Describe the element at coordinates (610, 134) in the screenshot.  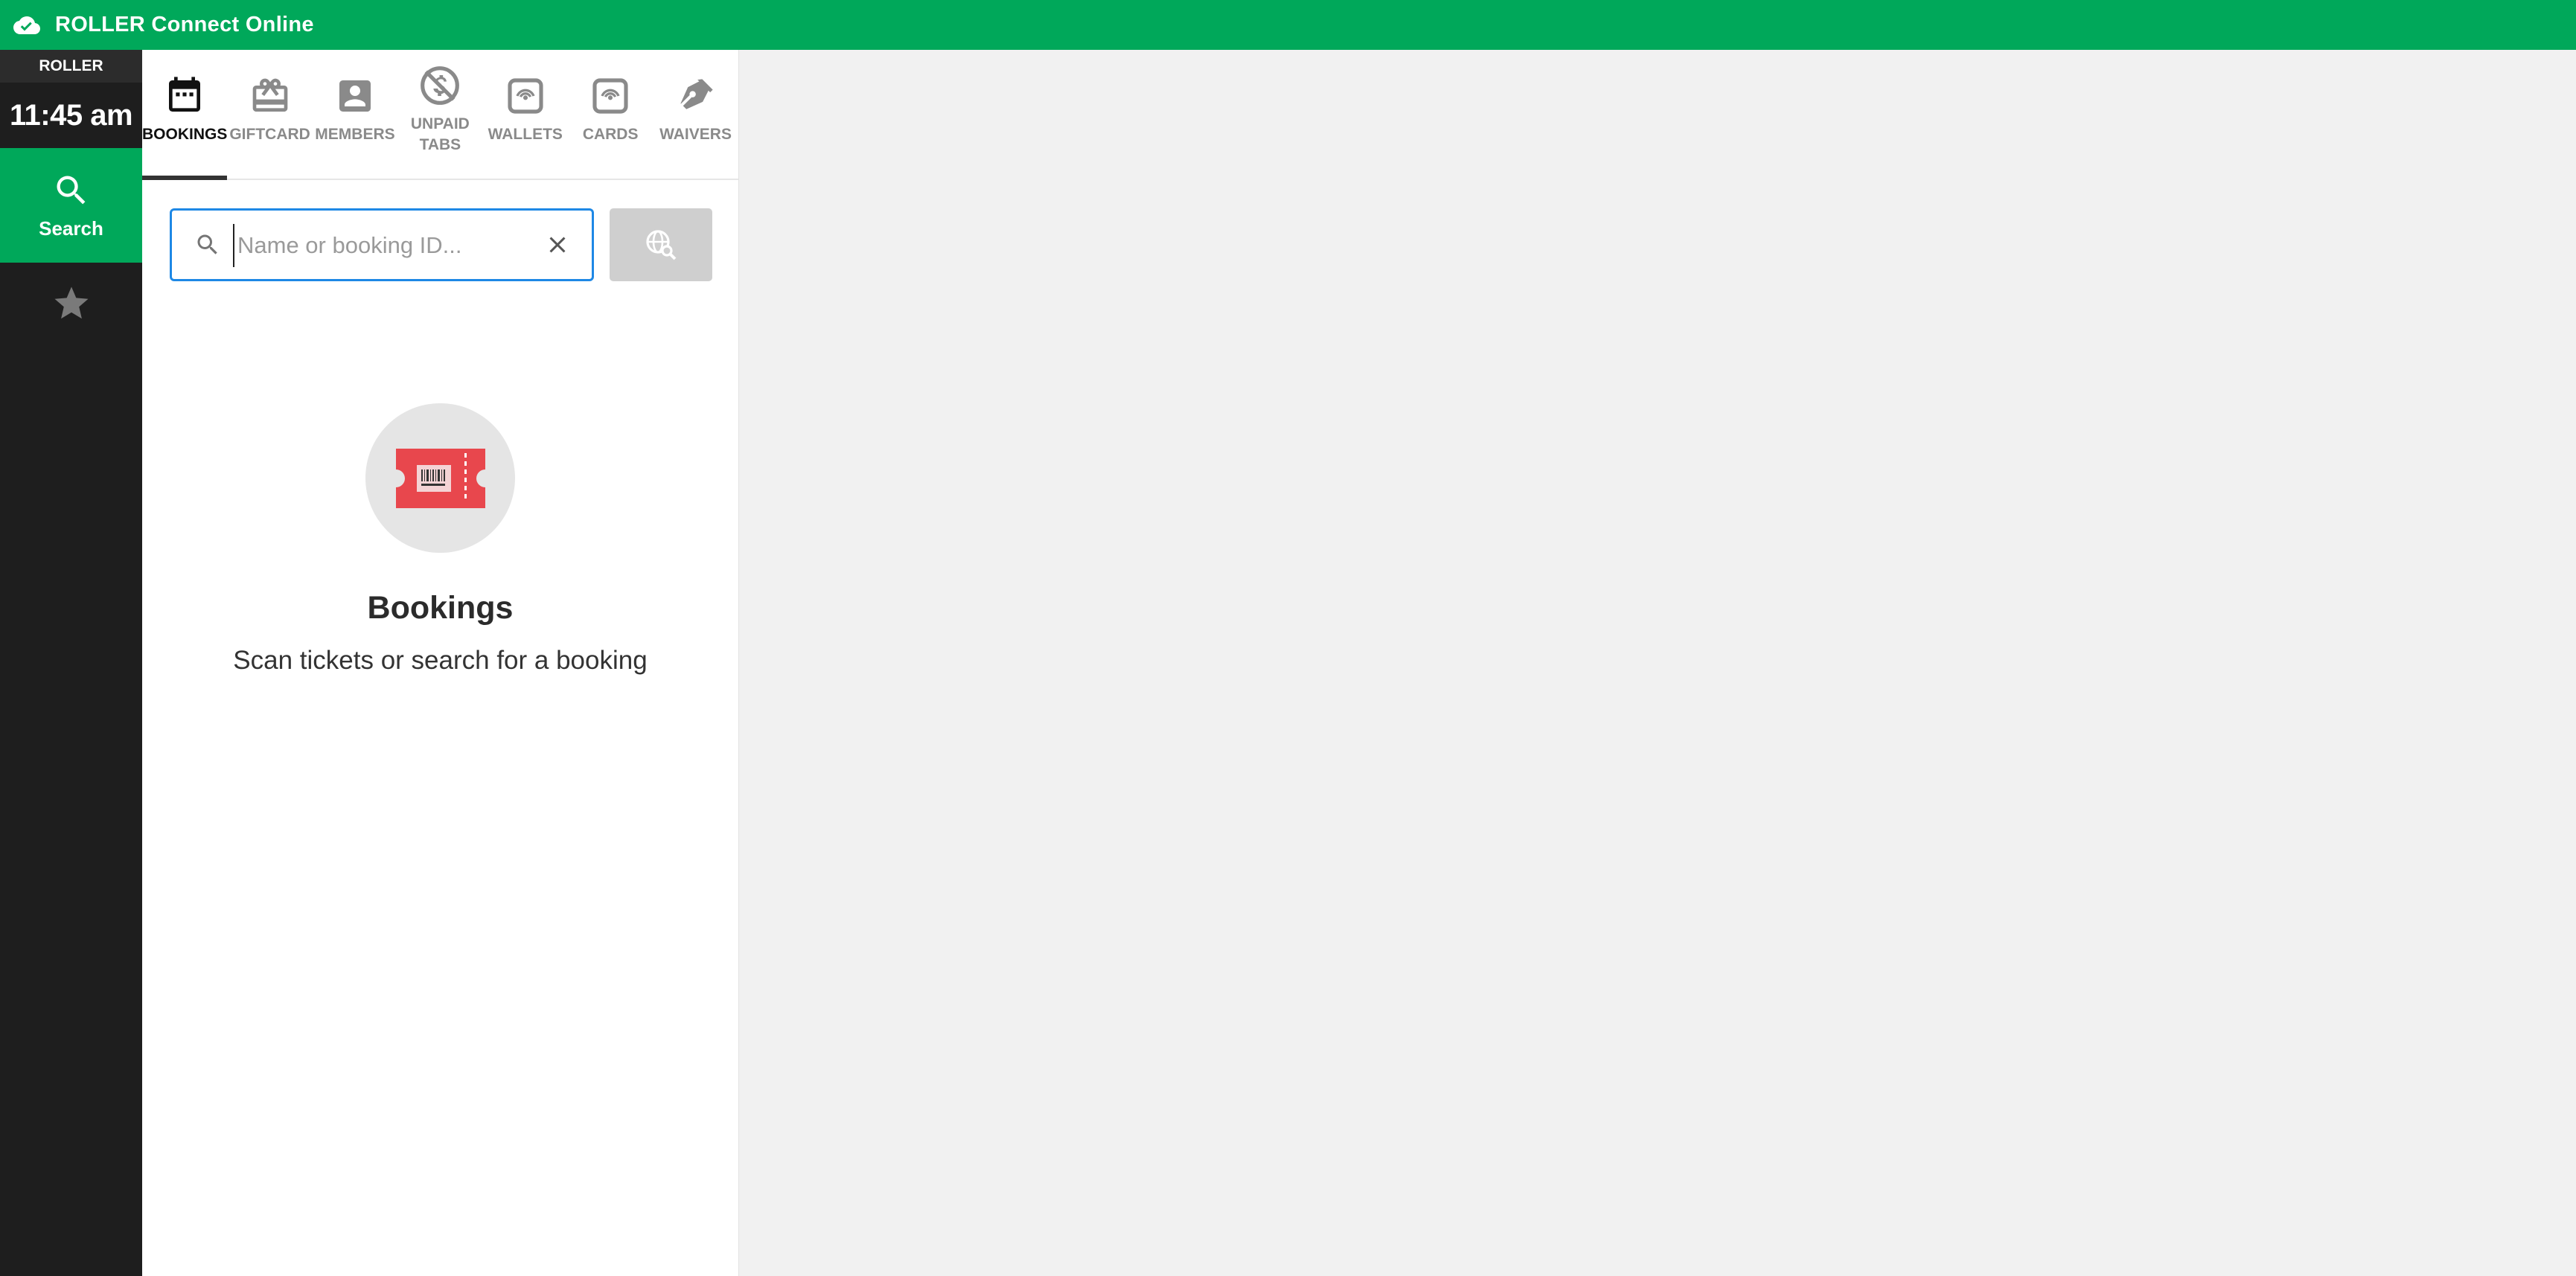
I see `tab-cards-label: CARDS` at that location.